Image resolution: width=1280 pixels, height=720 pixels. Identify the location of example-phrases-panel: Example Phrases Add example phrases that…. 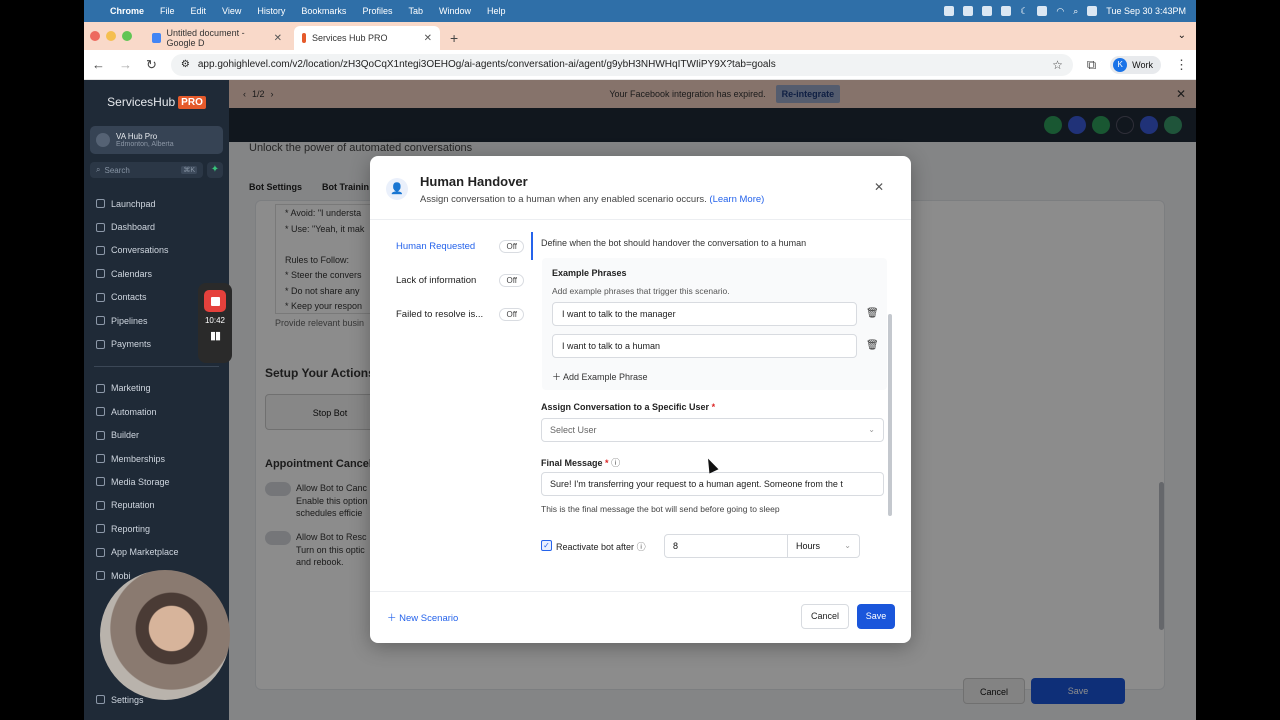
(714, 324).